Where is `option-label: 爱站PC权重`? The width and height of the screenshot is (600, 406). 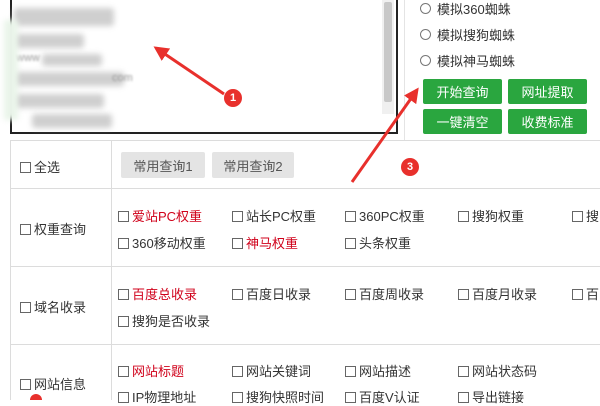 option-label: 爱站PC权重 is located at coordinates (167, 216).